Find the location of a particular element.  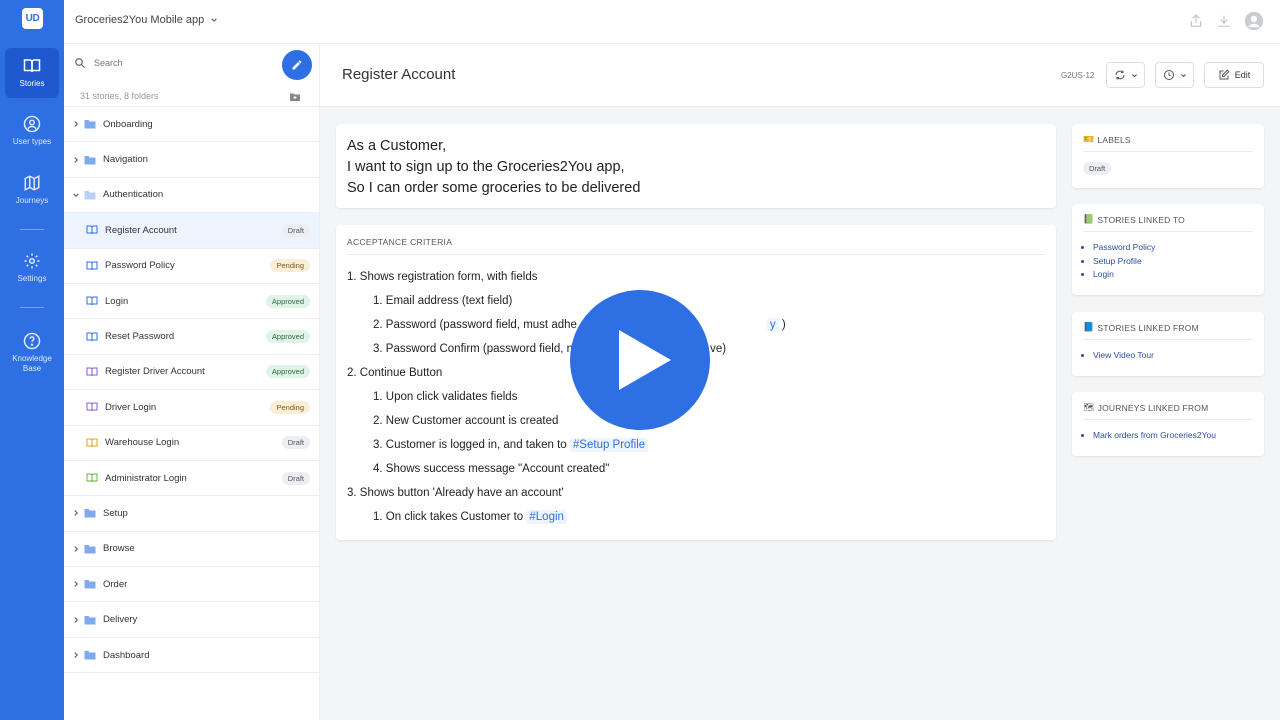

history-button is located at coordinates (1174, 75).